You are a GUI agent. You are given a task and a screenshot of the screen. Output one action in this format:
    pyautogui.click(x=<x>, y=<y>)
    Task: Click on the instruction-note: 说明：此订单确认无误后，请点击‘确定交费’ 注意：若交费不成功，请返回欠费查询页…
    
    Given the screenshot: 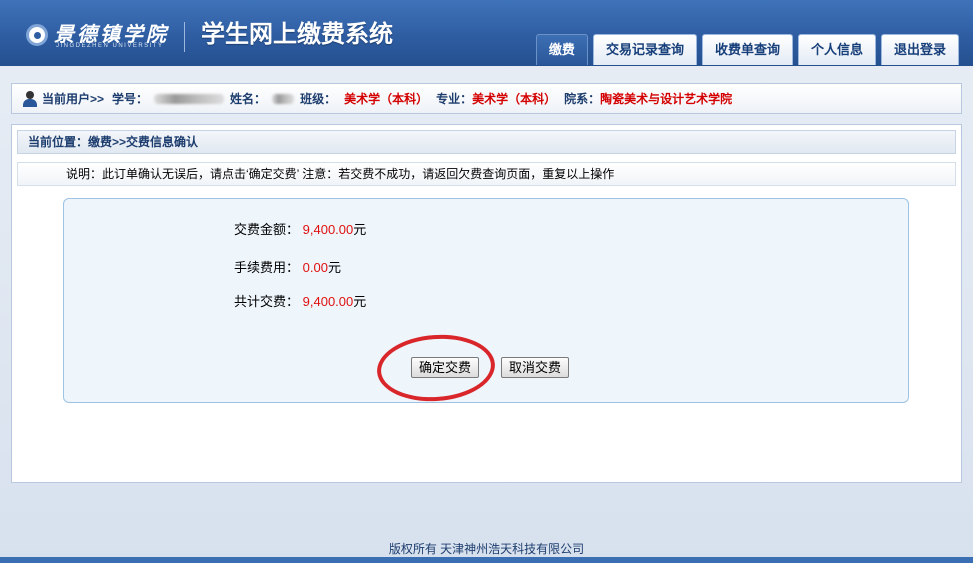 What is the action you would take?
    pyautogui.click(x=486, y=174)
    